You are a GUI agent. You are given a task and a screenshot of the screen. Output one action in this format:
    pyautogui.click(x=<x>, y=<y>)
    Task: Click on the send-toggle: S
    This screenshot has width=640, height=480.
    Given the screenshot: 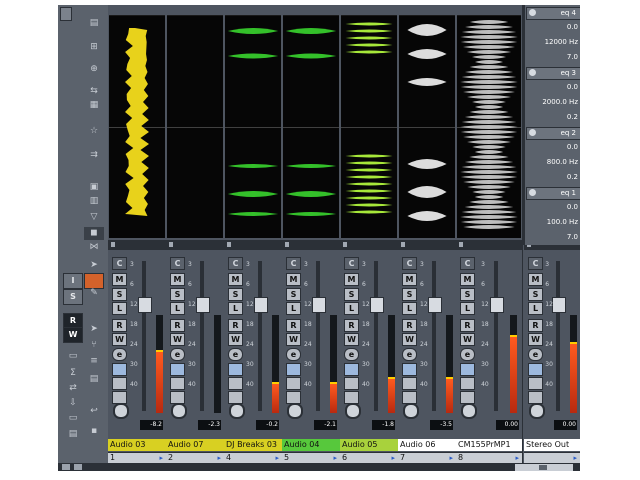 What is the action you would take?
    pyautogui.click(x=73, y=297)
    